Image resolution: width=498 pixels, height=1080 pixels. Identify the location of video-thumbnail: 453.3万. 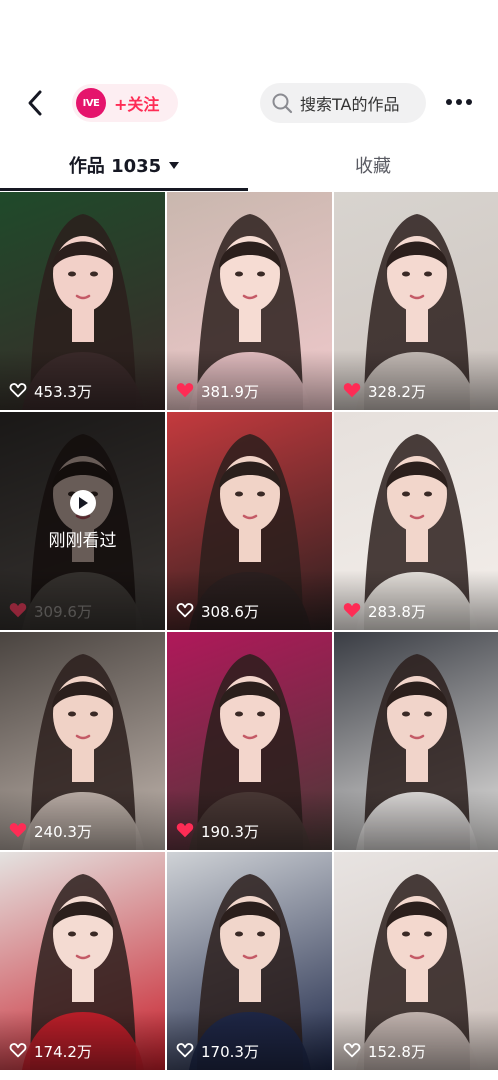
(82, 301).